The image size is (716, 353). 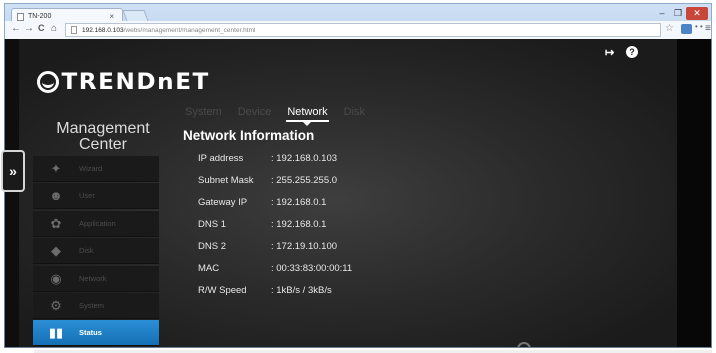 What do you see at coordinates (223, 202) in the screenshot?
I see `info-key: Gateway IP` at bounding box center [223, 202].